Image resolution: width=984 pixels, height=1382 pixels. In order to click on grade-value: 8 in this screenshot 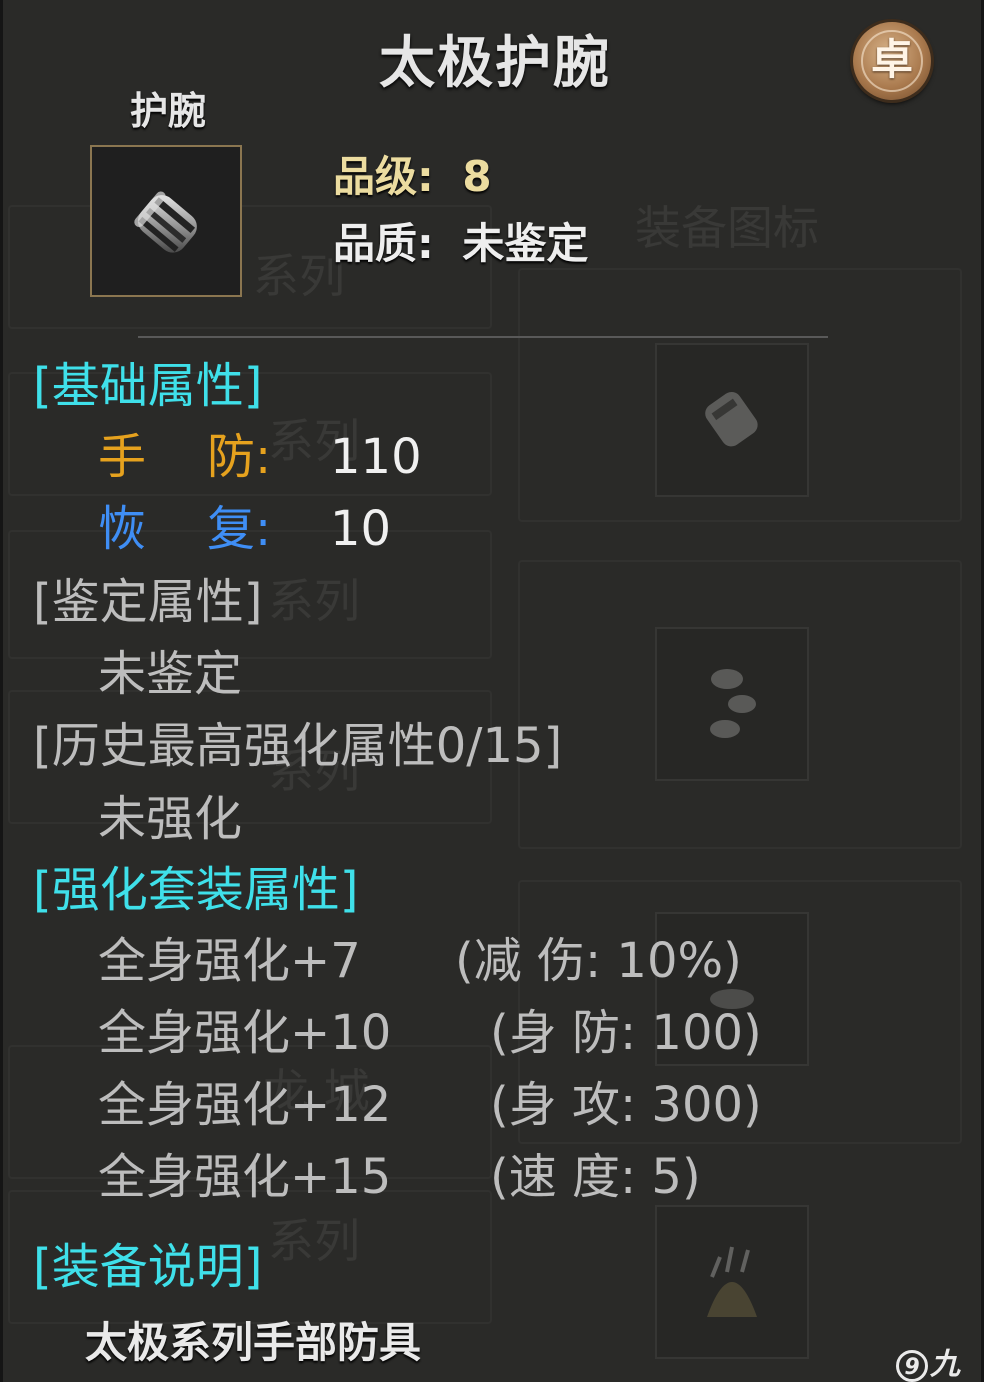, I will do `click(477, 176)`.